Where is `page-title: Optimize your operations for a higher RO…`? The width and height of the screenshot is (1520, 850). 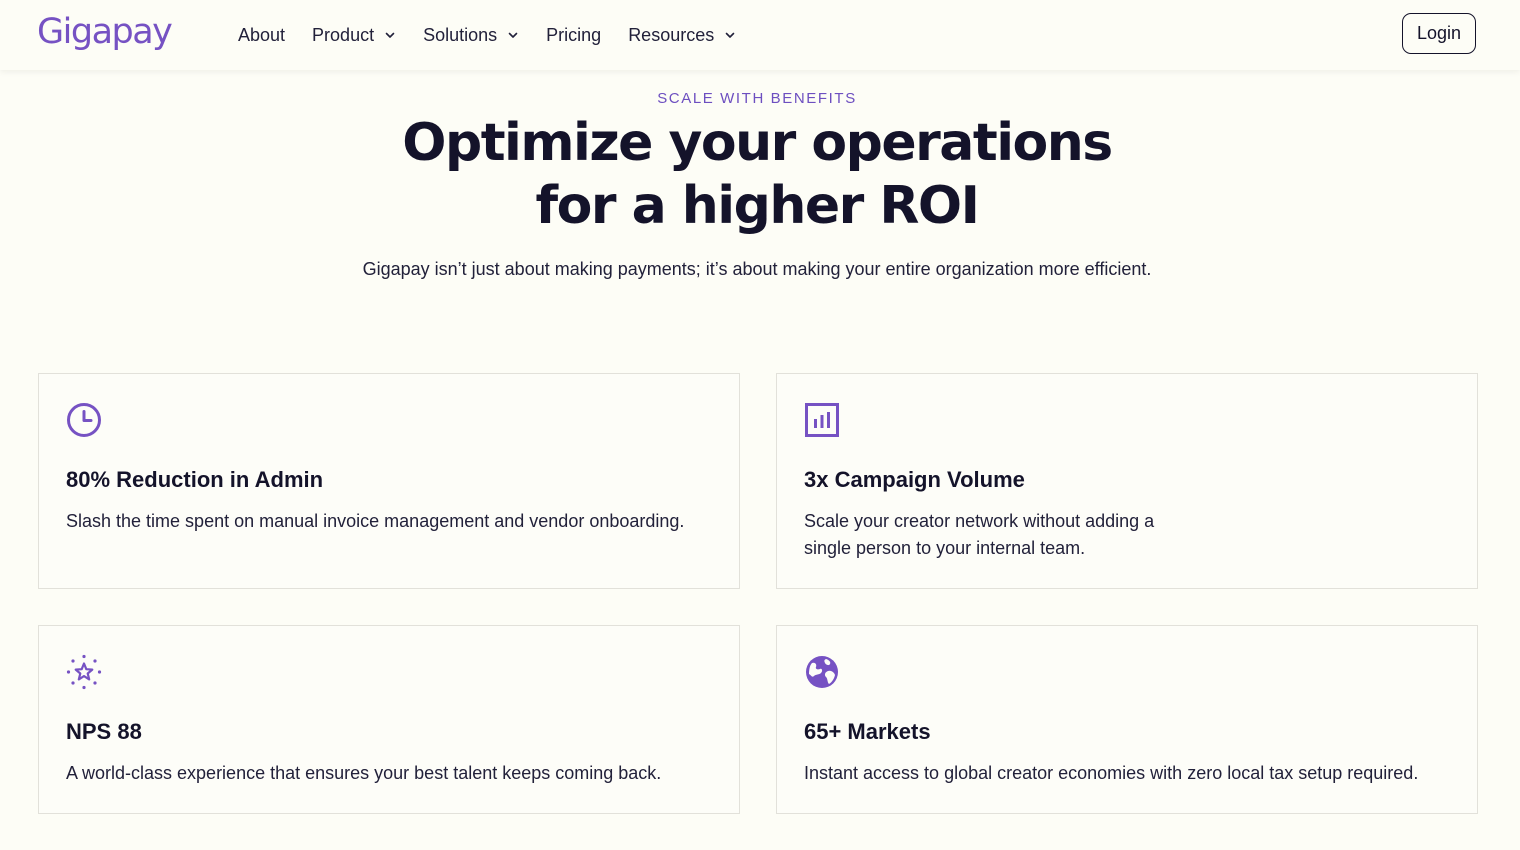 page-title: Optimize your operations for a higher RO… is located at coordinates (757, 175).